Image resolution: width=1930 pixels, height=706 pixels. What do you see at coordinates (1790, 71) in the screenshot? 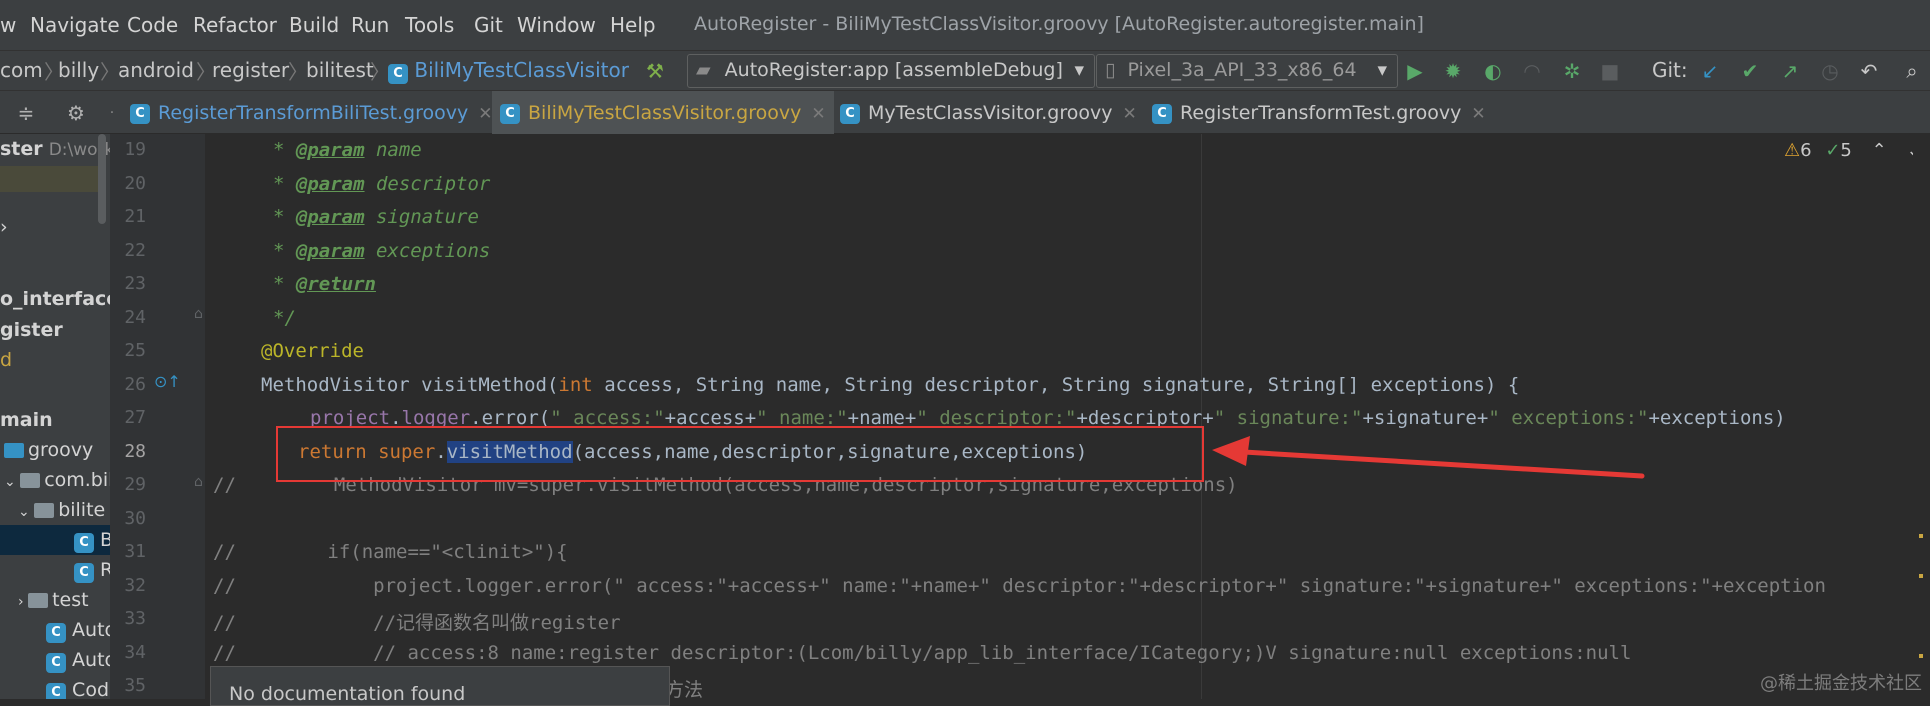
I see `git-push-icon: ↗` at bounding box center [1790, 71].